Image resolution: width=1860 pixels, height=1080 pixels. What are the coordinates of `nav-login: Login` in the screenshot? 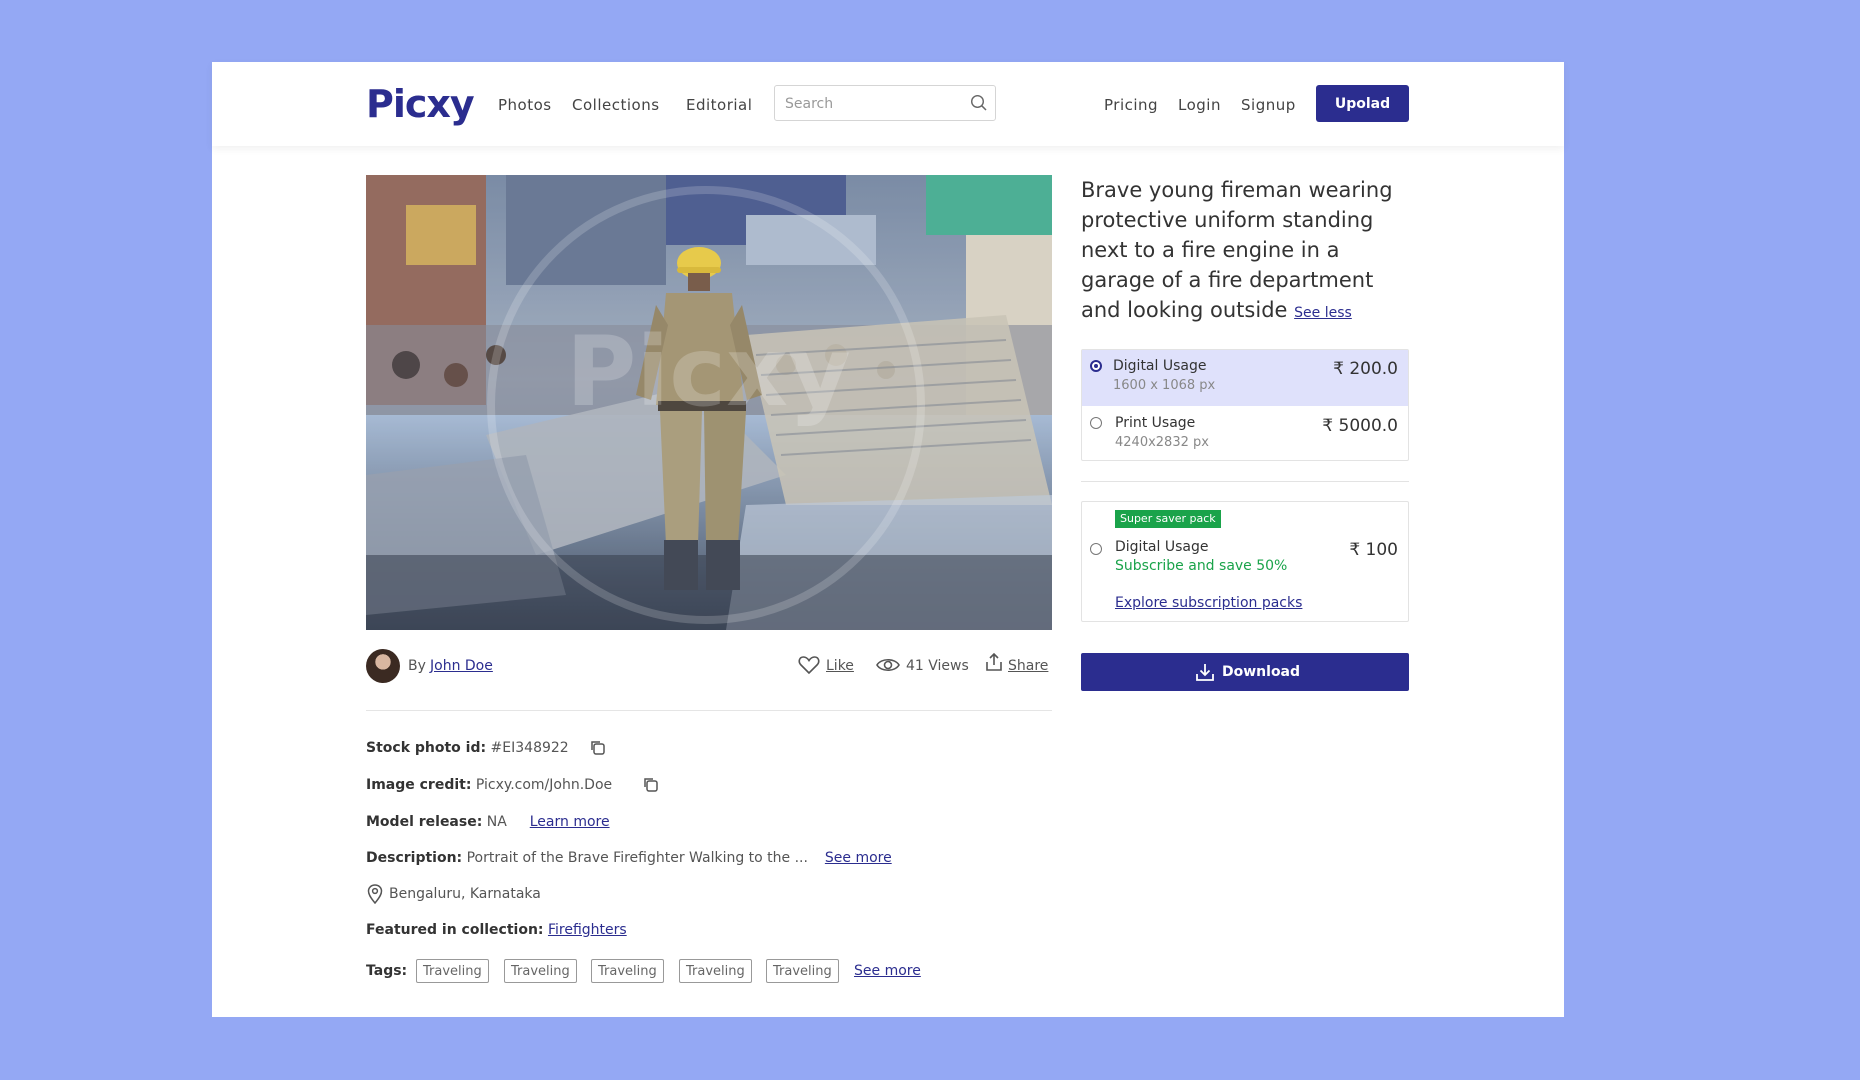 It's located at (1199, 105).